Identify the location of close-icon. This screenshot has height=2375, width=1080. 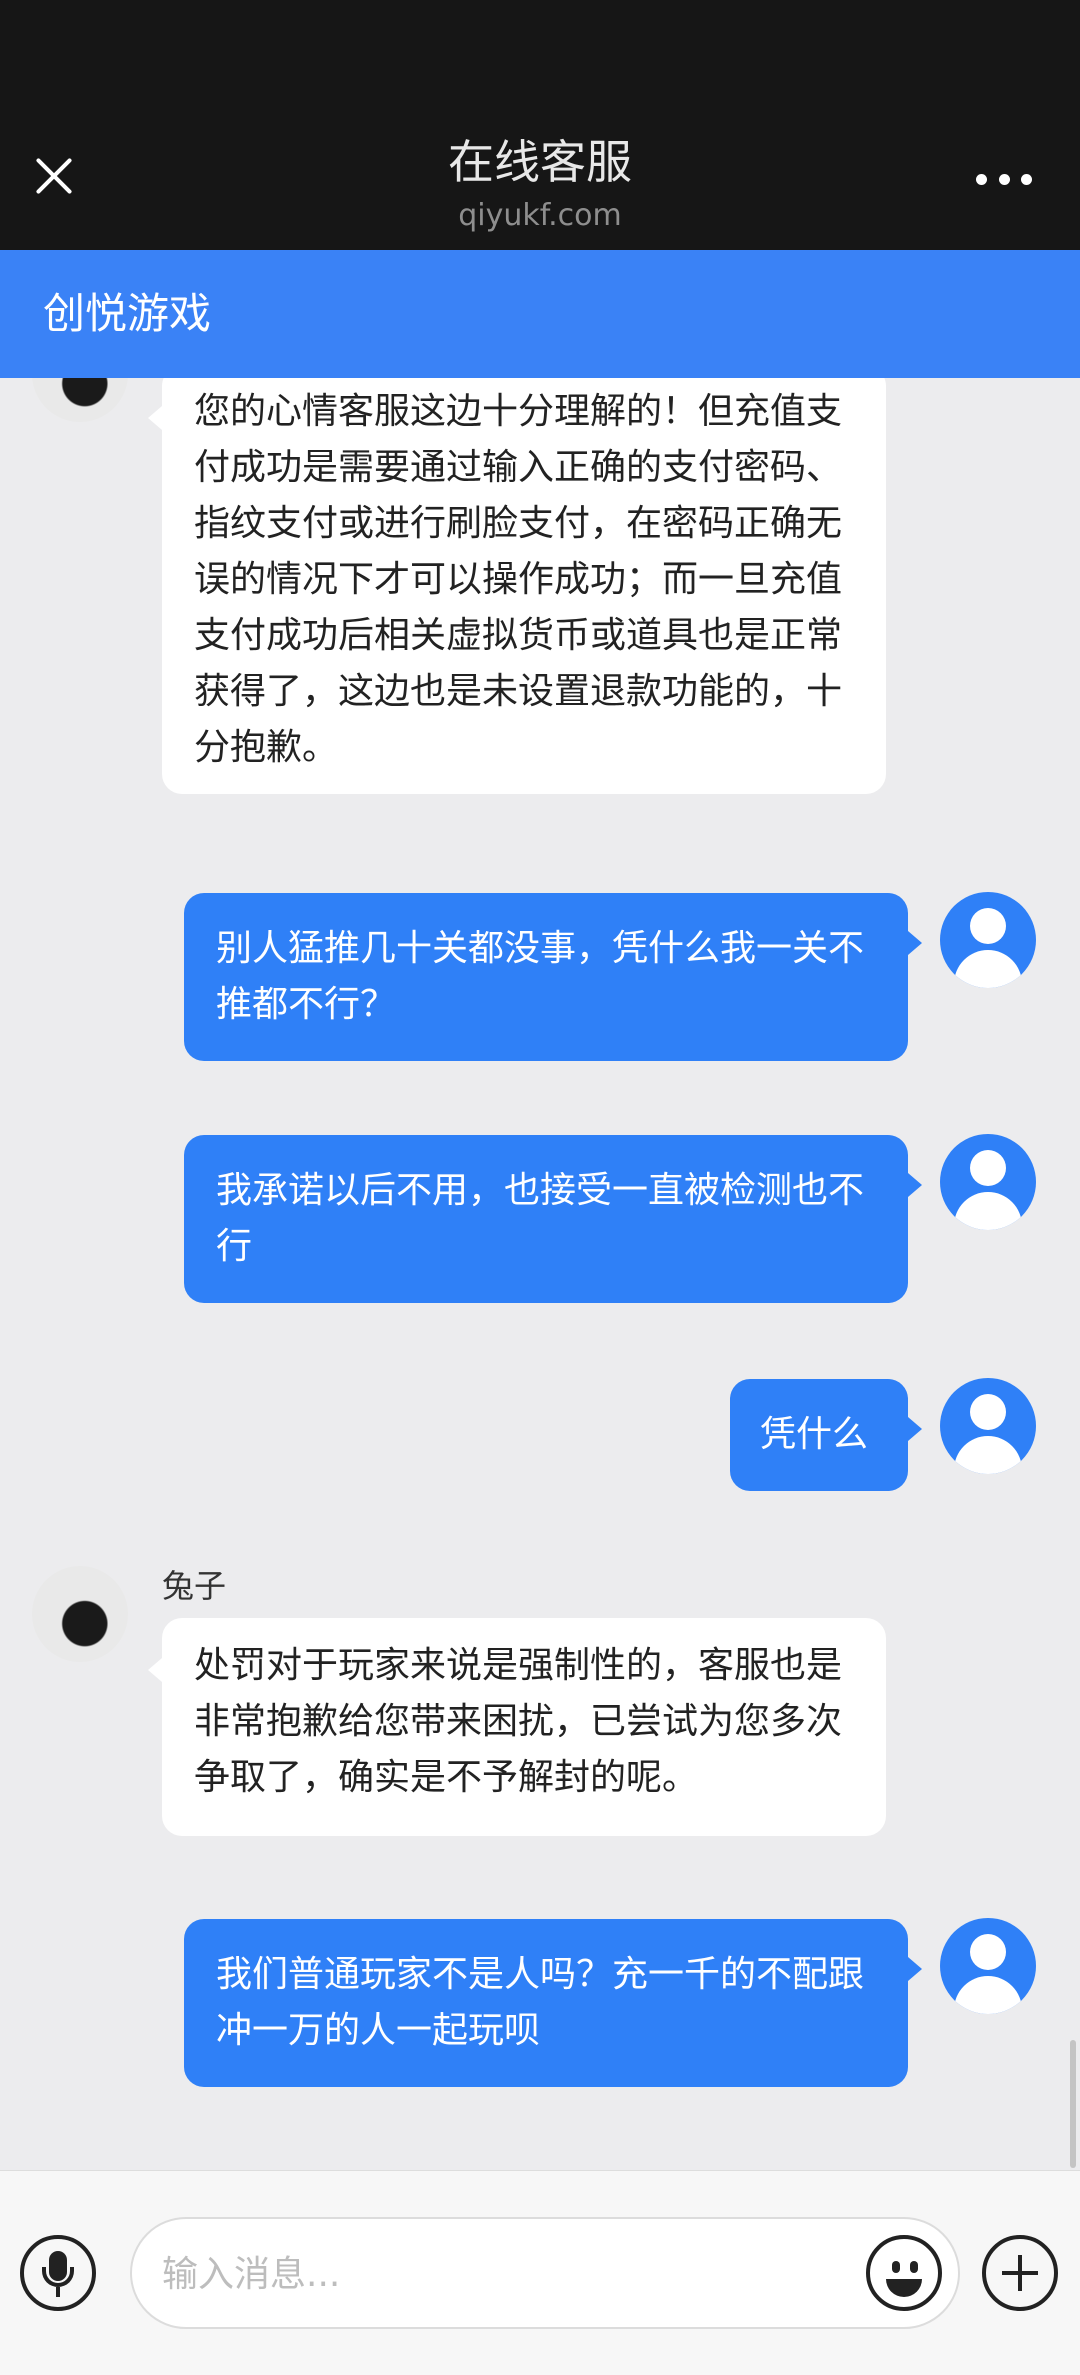
(54, 176).